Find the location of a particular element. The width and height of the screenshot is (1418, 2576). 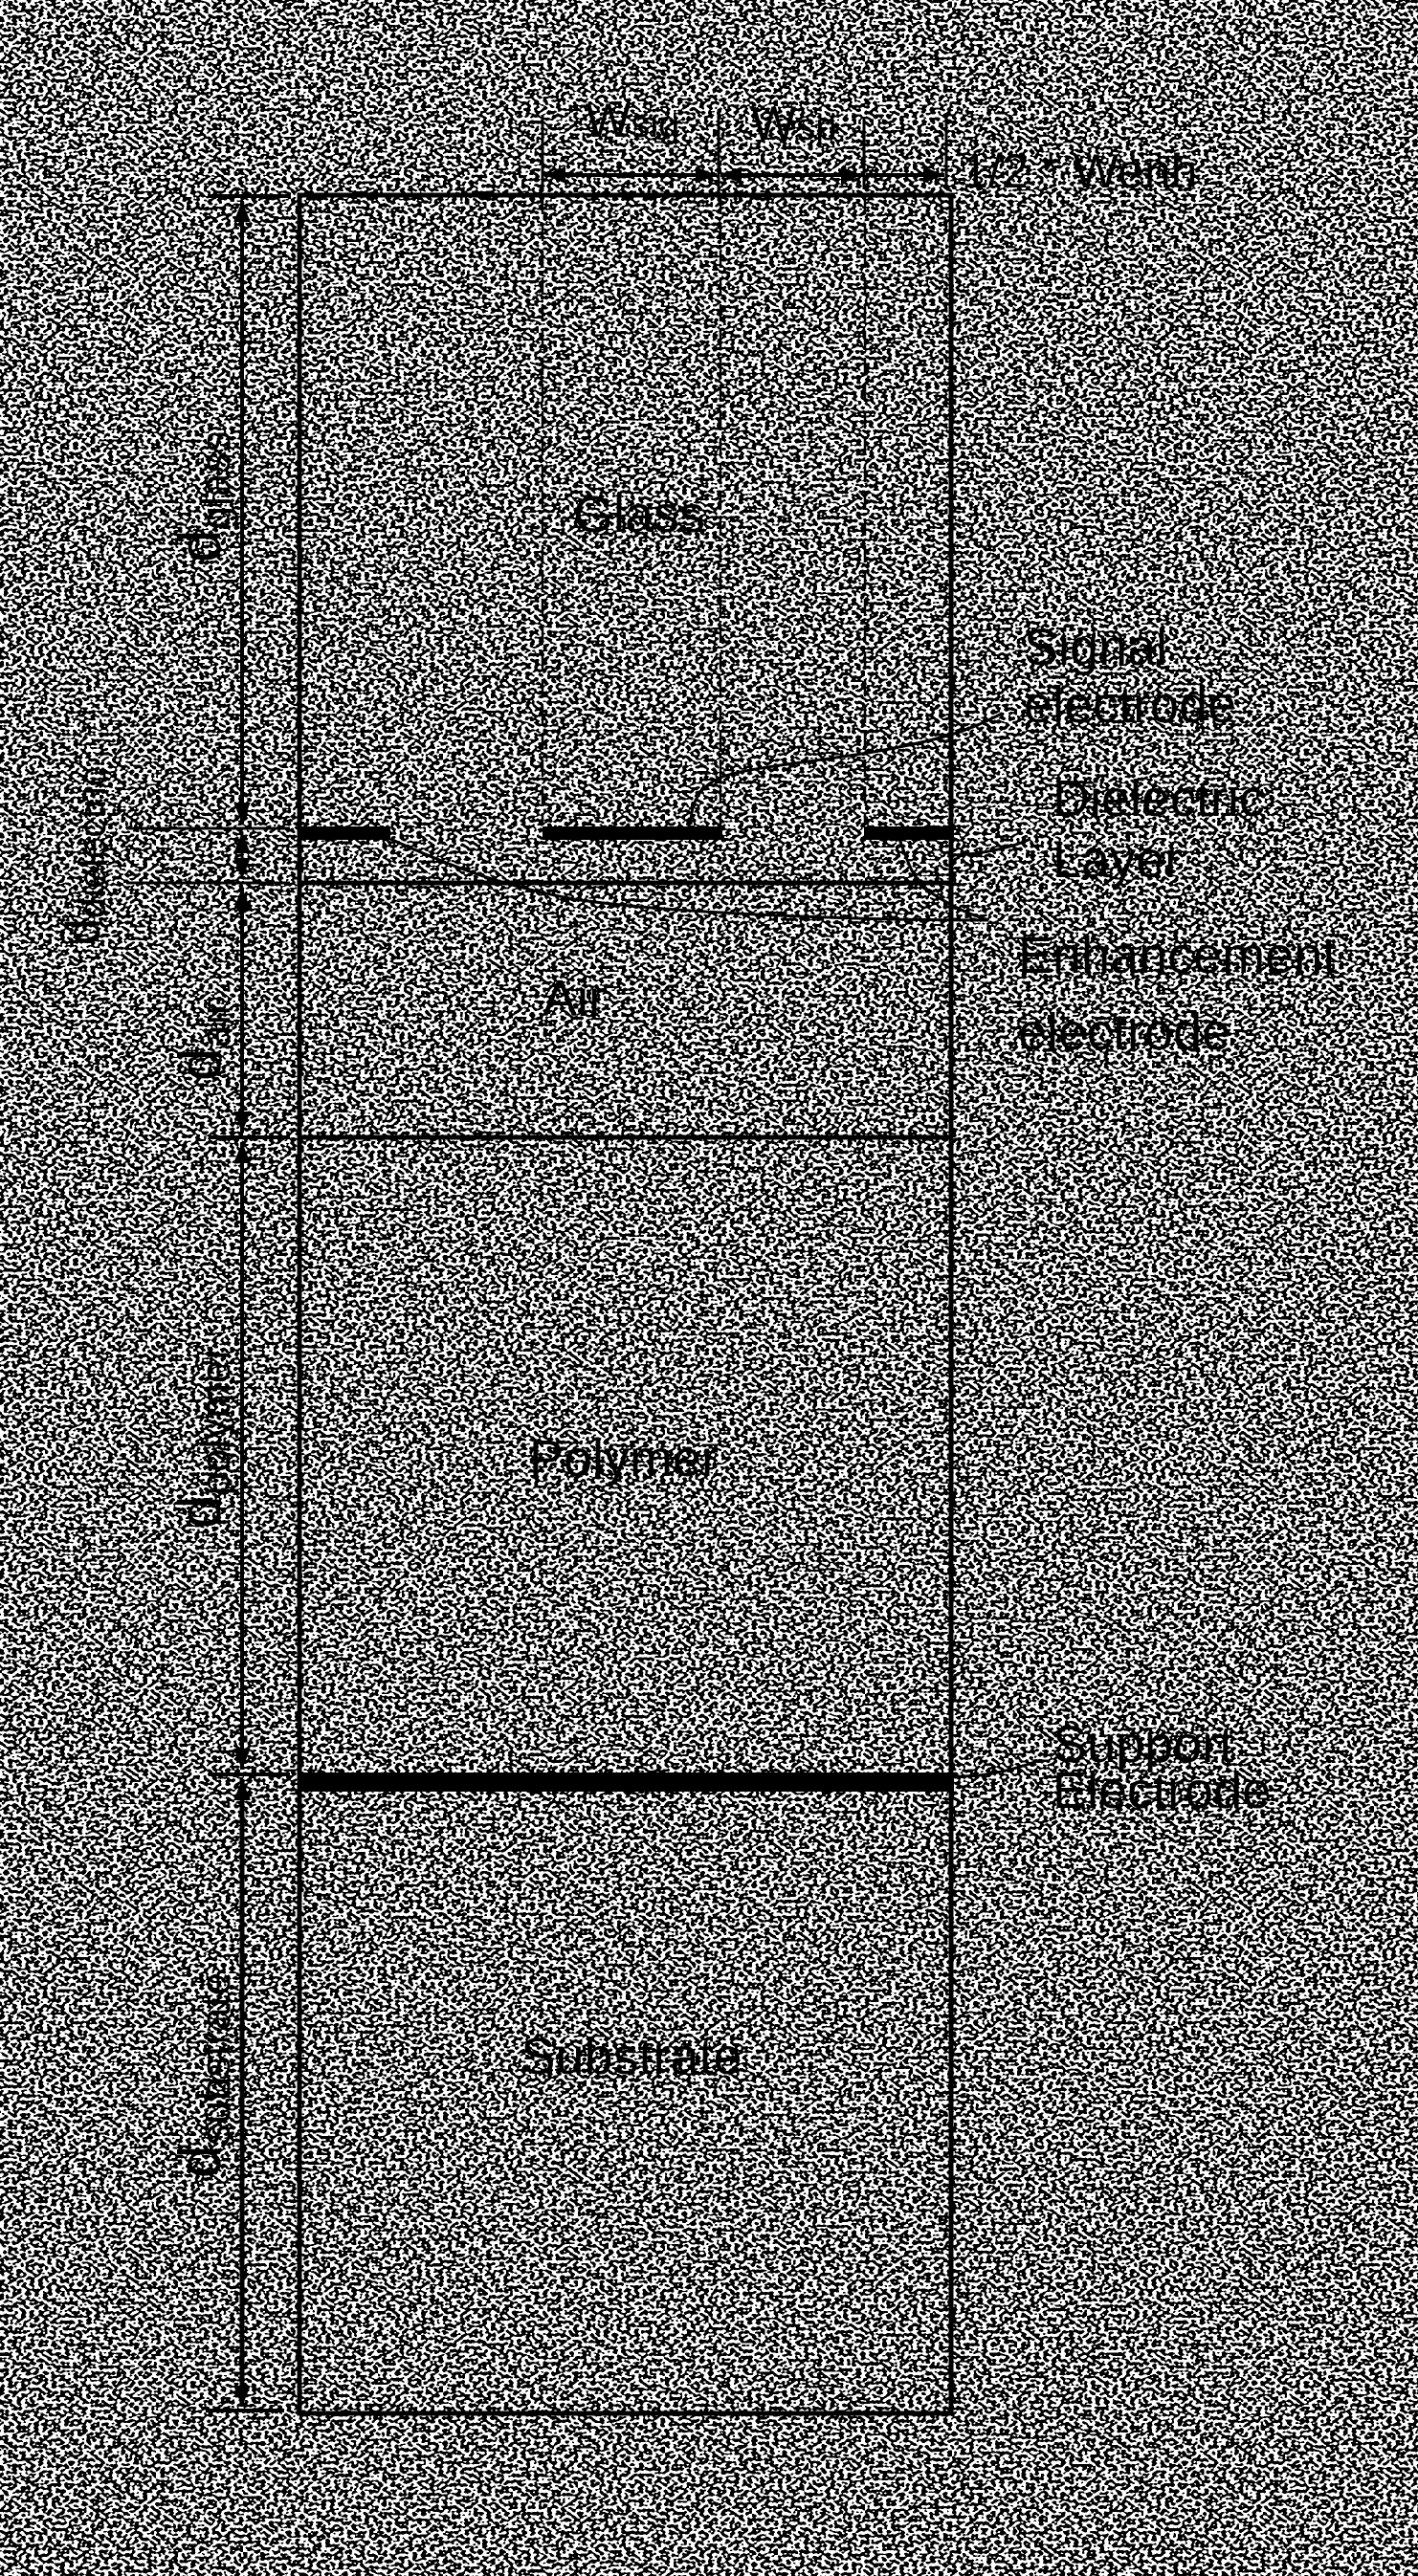

enhancement-electrode-right is located at coordinates (909, 833).